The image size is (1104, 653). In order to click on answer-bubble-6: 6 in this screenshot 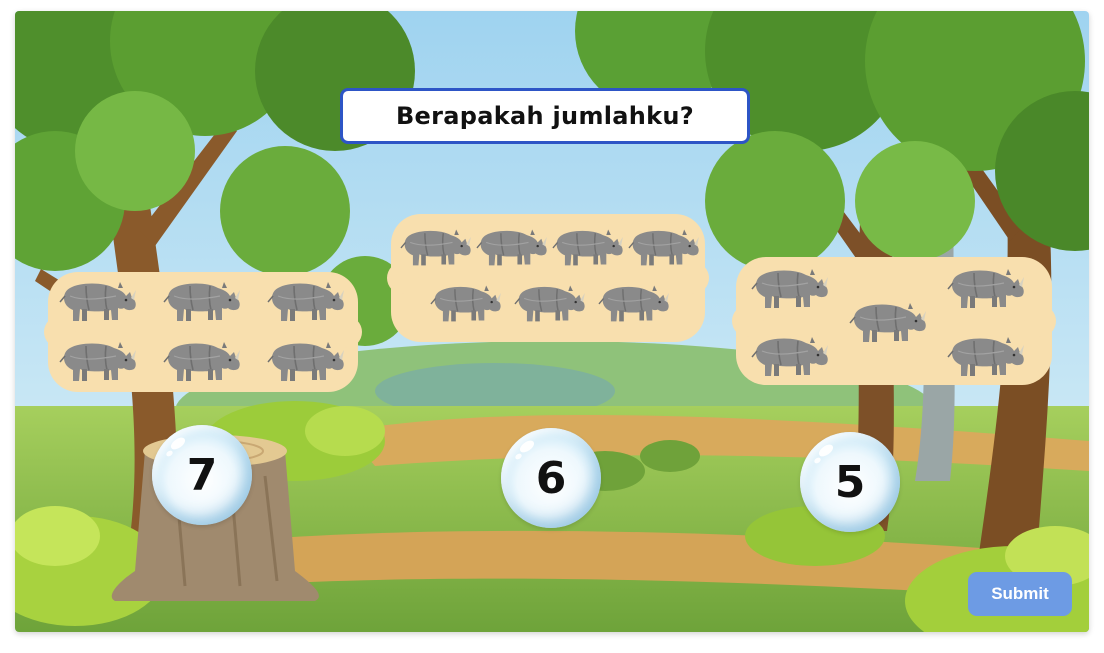, I will do `click(551, 478)`.